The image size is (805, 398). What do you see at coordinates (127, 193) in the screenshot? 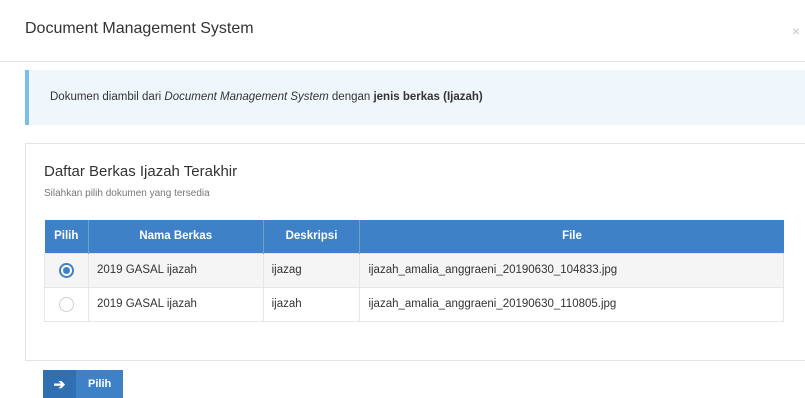
I see `panel-subtitle: Silahkan pilih dokumen yang tersedia` at bounding box center [127, 193].